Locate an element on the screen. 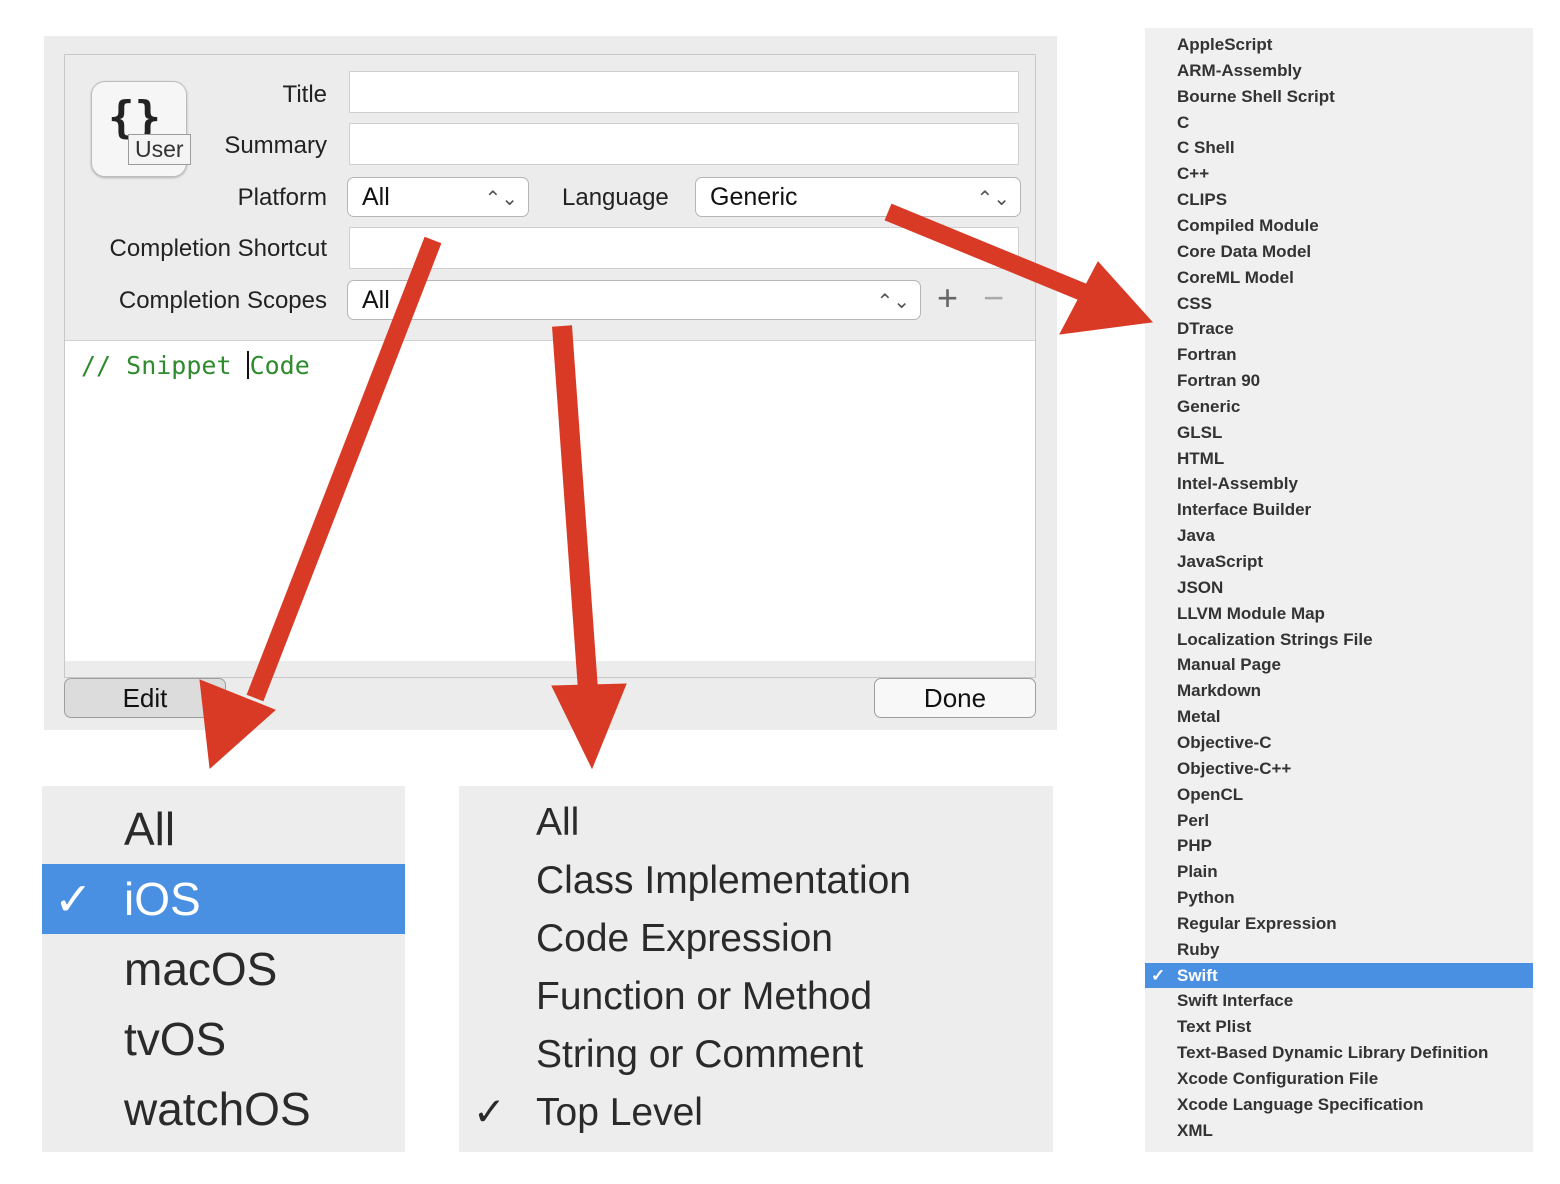 The image size is (1560, 1184). language-menu-item: Swift Interface is located at coordinates (1339, 1001).